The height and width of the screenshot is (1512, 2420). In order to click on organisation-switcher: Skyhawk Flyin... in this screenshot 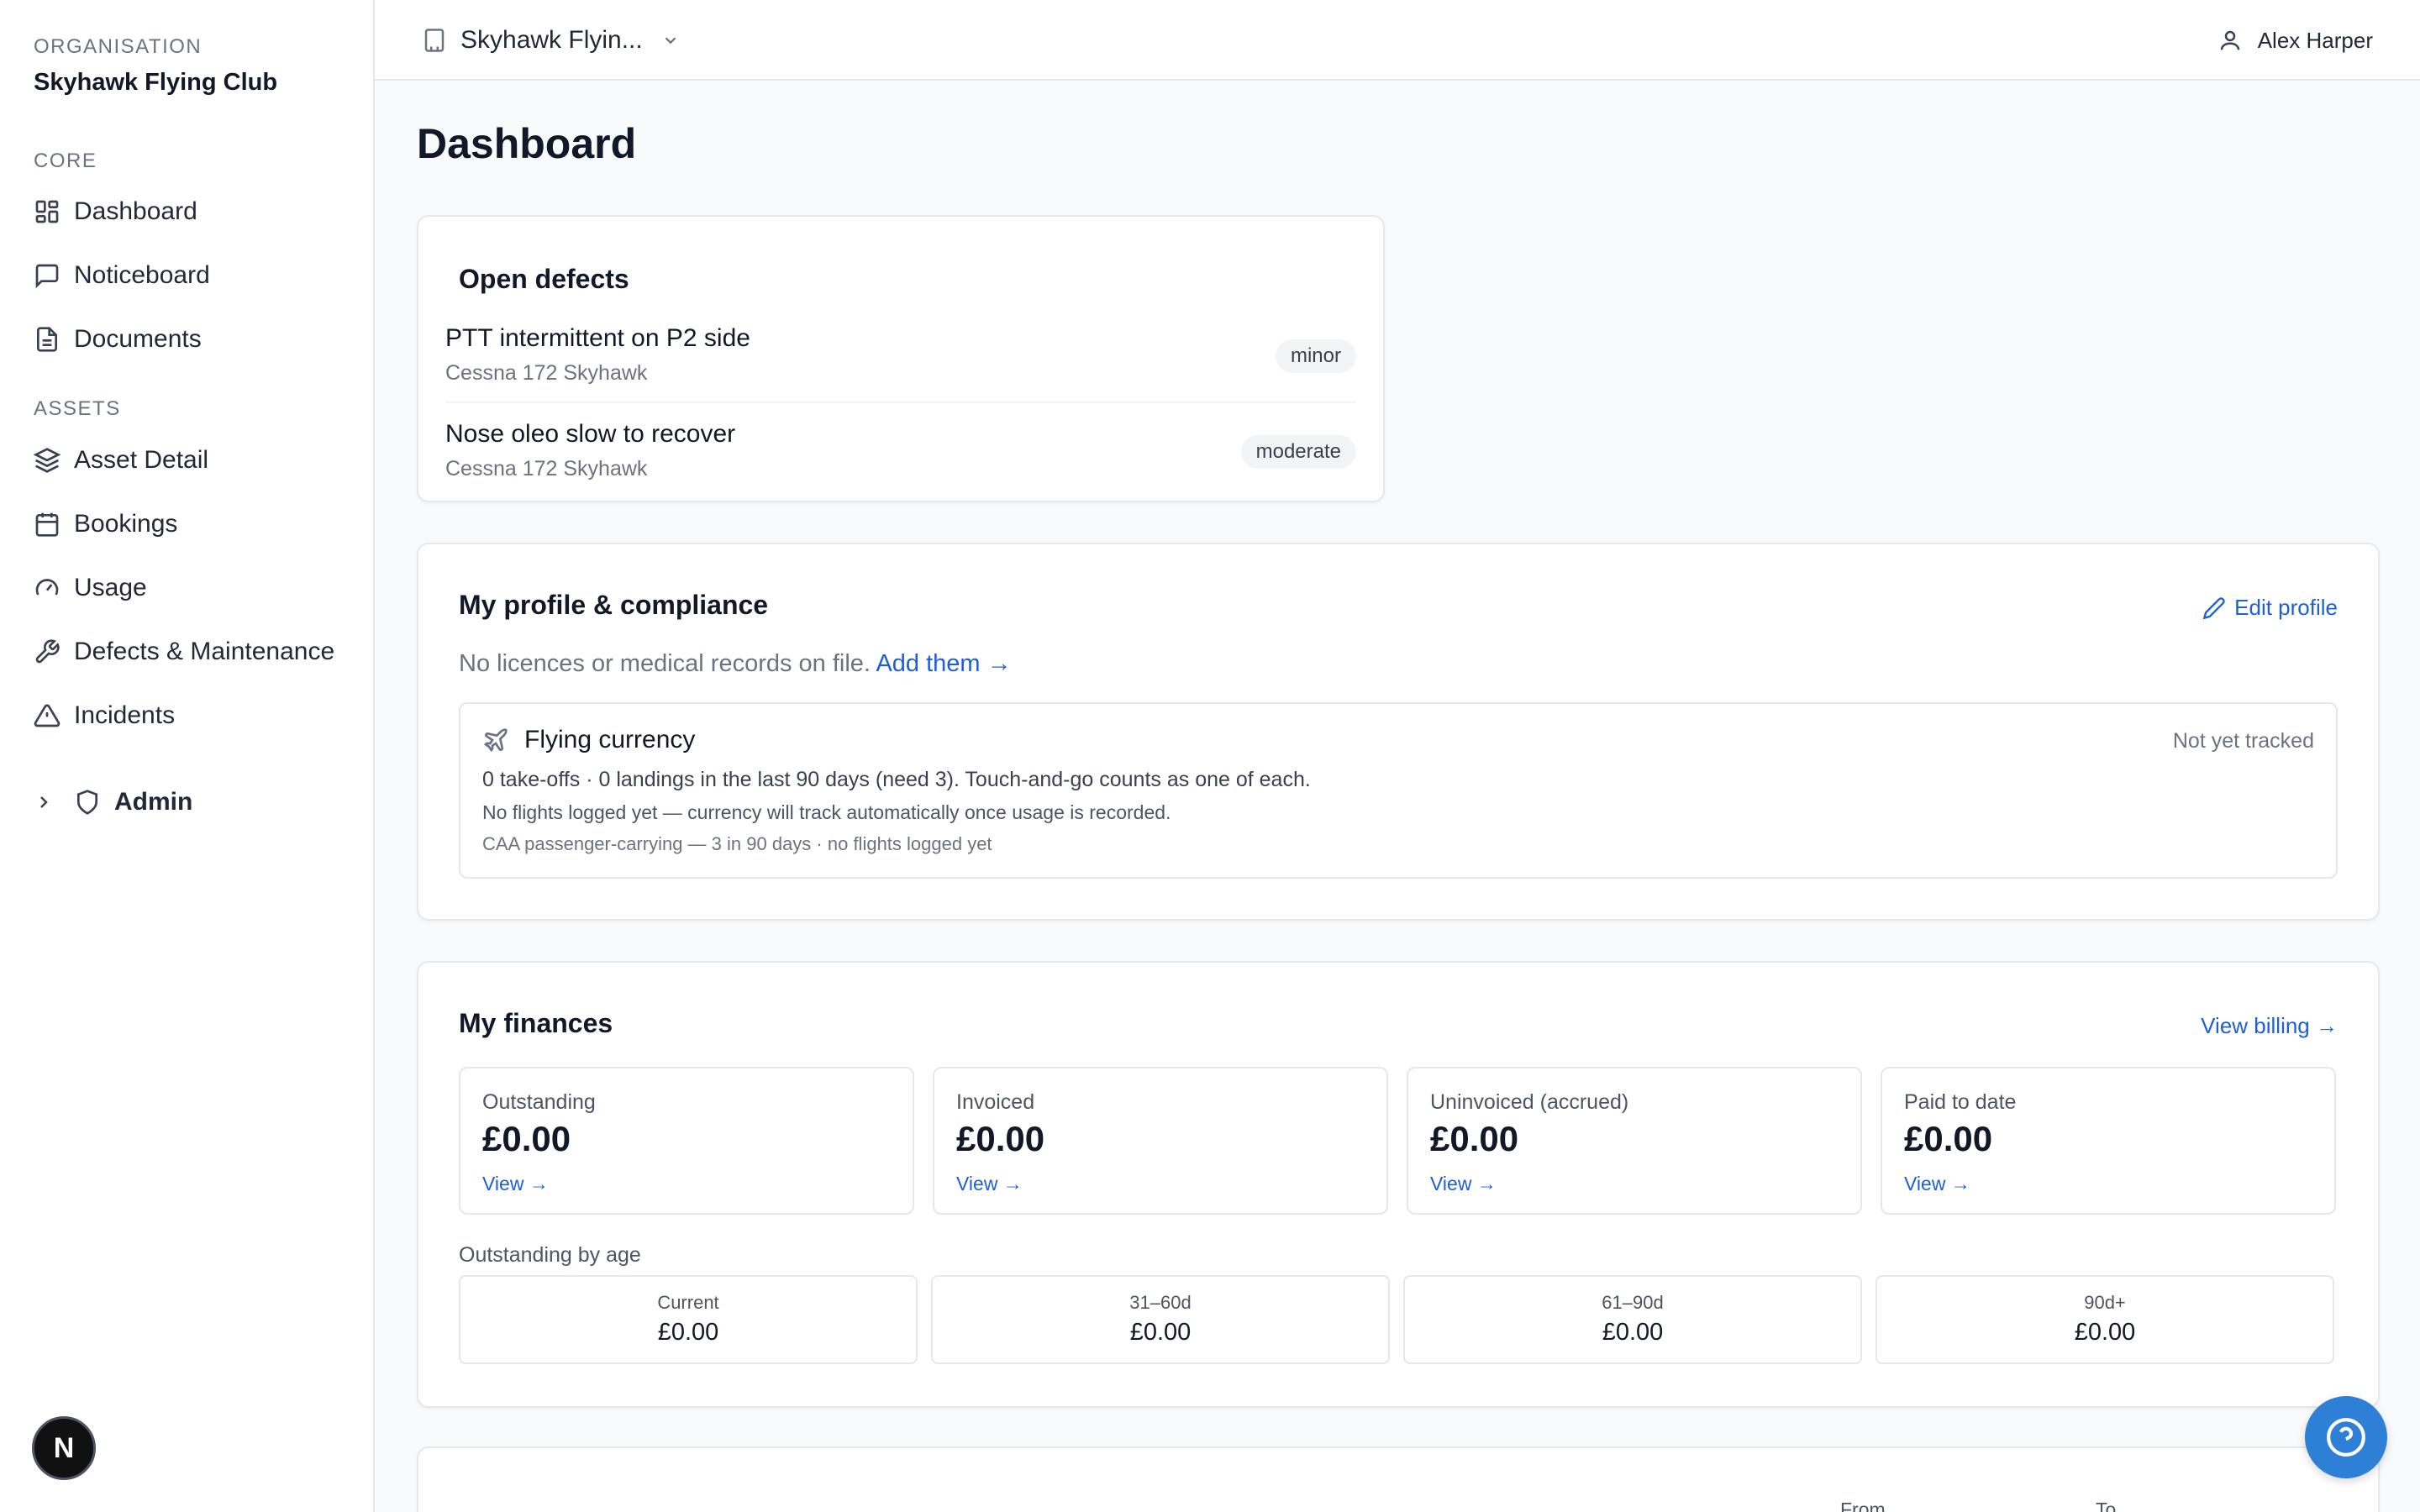, I will do `click(551, 40)`.